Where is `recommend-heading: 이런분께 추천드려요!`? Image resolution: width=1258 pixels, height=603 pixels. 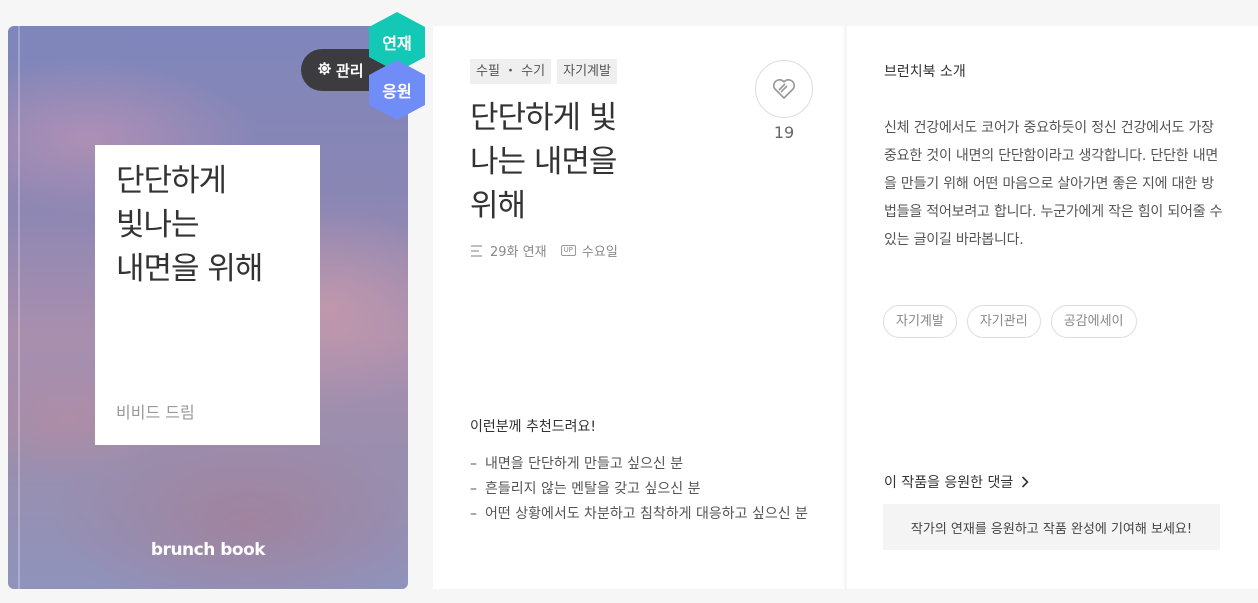 recommend-heading: 이런분께 추천드려요! is located at coordinates (533, 427).